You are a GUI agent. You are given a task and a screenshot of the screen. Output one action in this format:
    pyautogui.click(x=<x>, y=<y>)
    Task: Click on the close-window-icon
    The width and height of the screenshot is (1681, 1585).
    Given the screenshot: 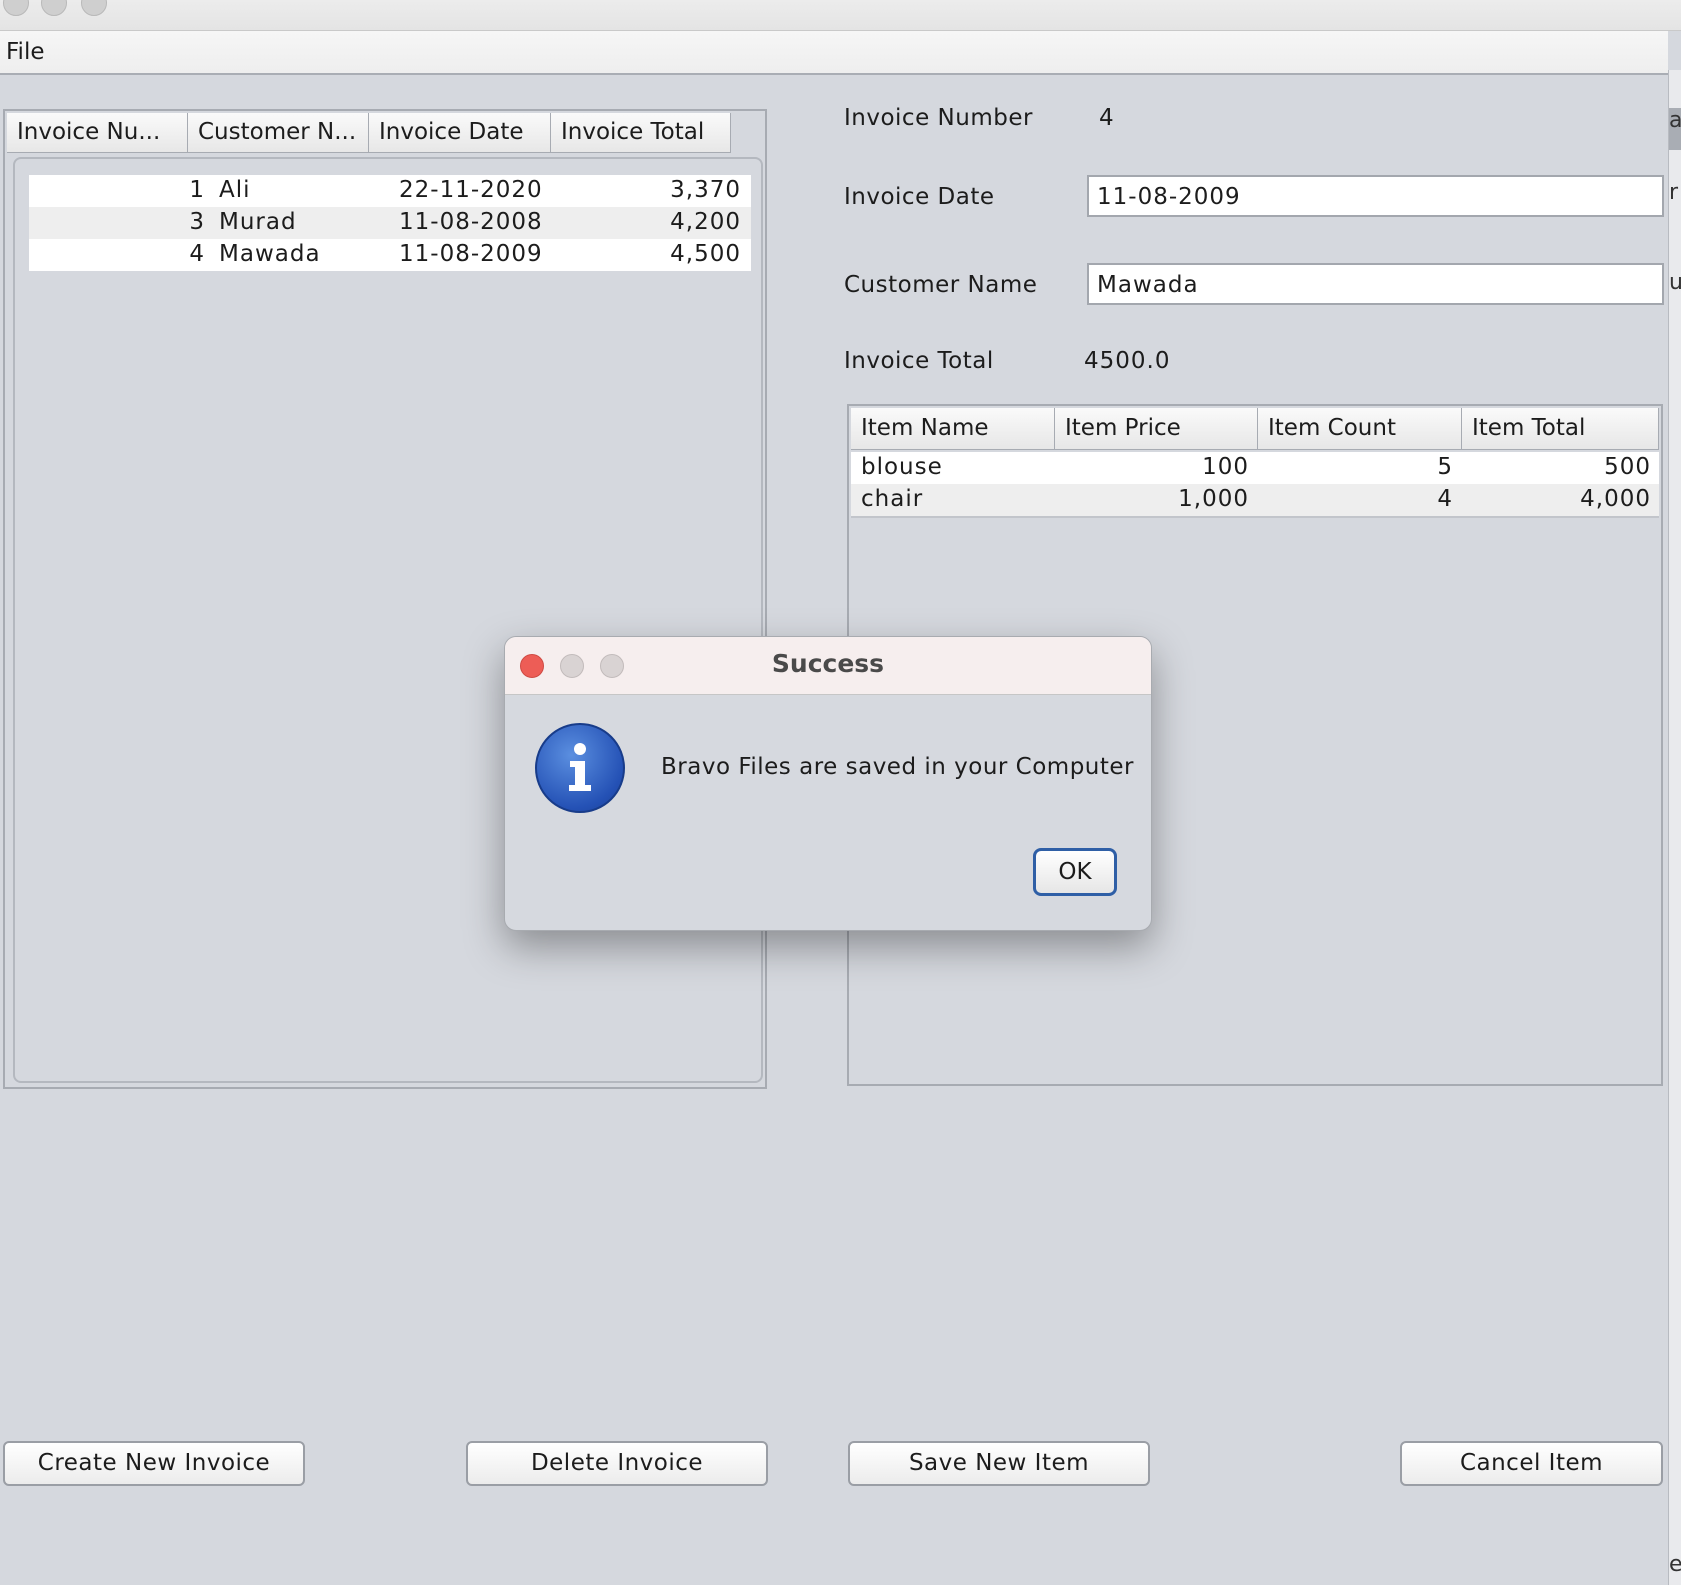 What is the action you would take?
    pyautogui.click(x=16, y=8)
    